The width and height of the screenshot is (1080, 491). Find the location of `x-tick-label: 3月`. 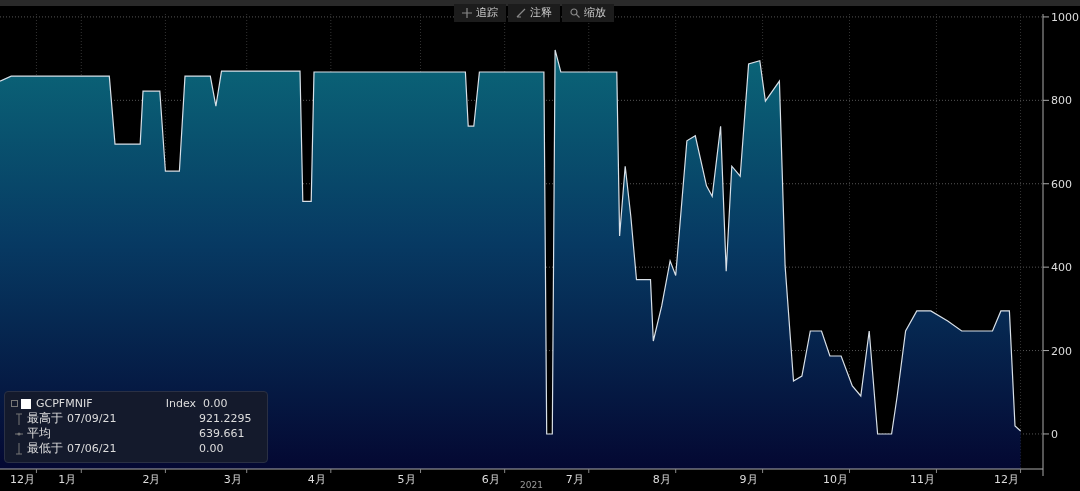

x-tick-label: 3月 is located at coordinates (232, 479).